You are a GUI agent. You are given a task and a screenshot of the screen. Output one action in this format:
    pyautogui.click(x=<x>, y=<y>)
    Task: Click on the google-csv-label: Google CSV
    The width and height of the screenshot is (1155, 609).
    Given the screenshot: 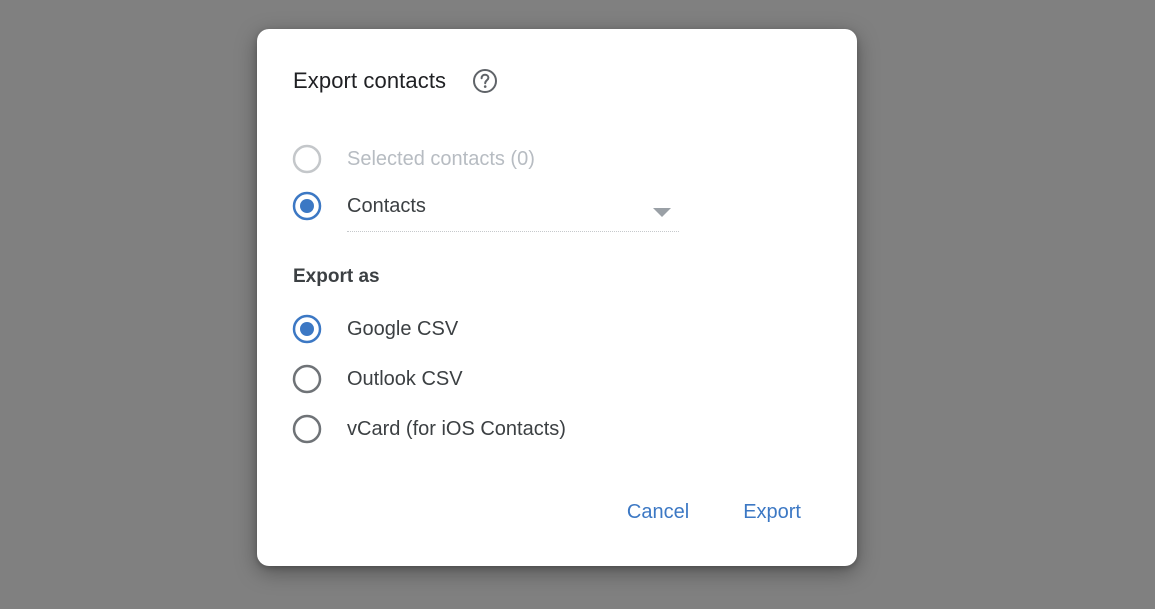 What is the action you would take?
    pyautogui.click(x=403, y=328)
    